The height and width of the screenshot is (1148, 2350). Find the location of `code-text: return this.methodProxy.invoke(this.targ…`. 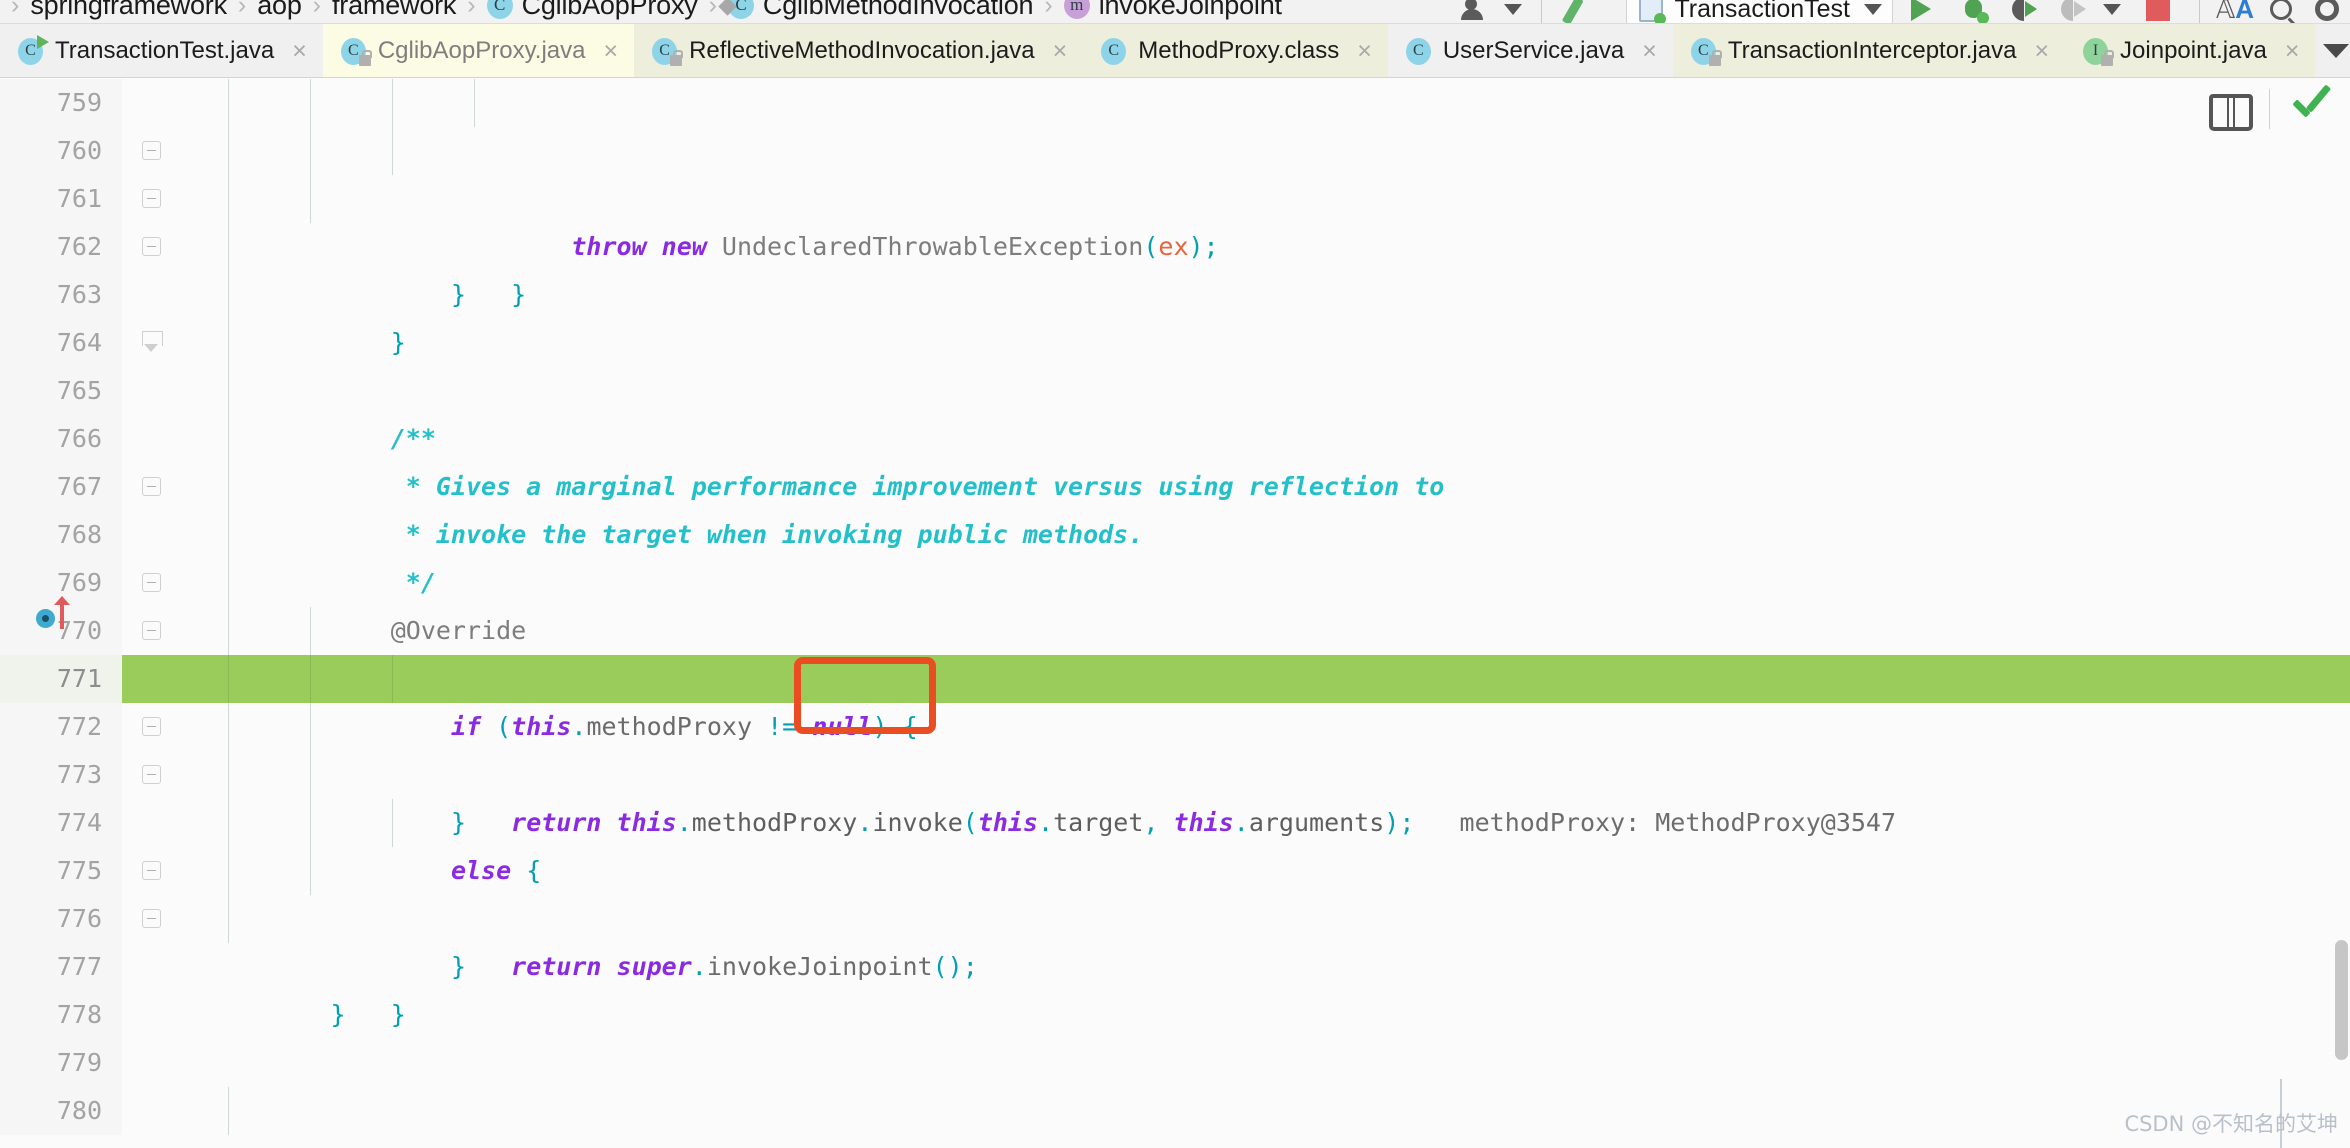

code-text: return this.methodProxy.invoke(this.targ… is located at coordinates (1265, 746).